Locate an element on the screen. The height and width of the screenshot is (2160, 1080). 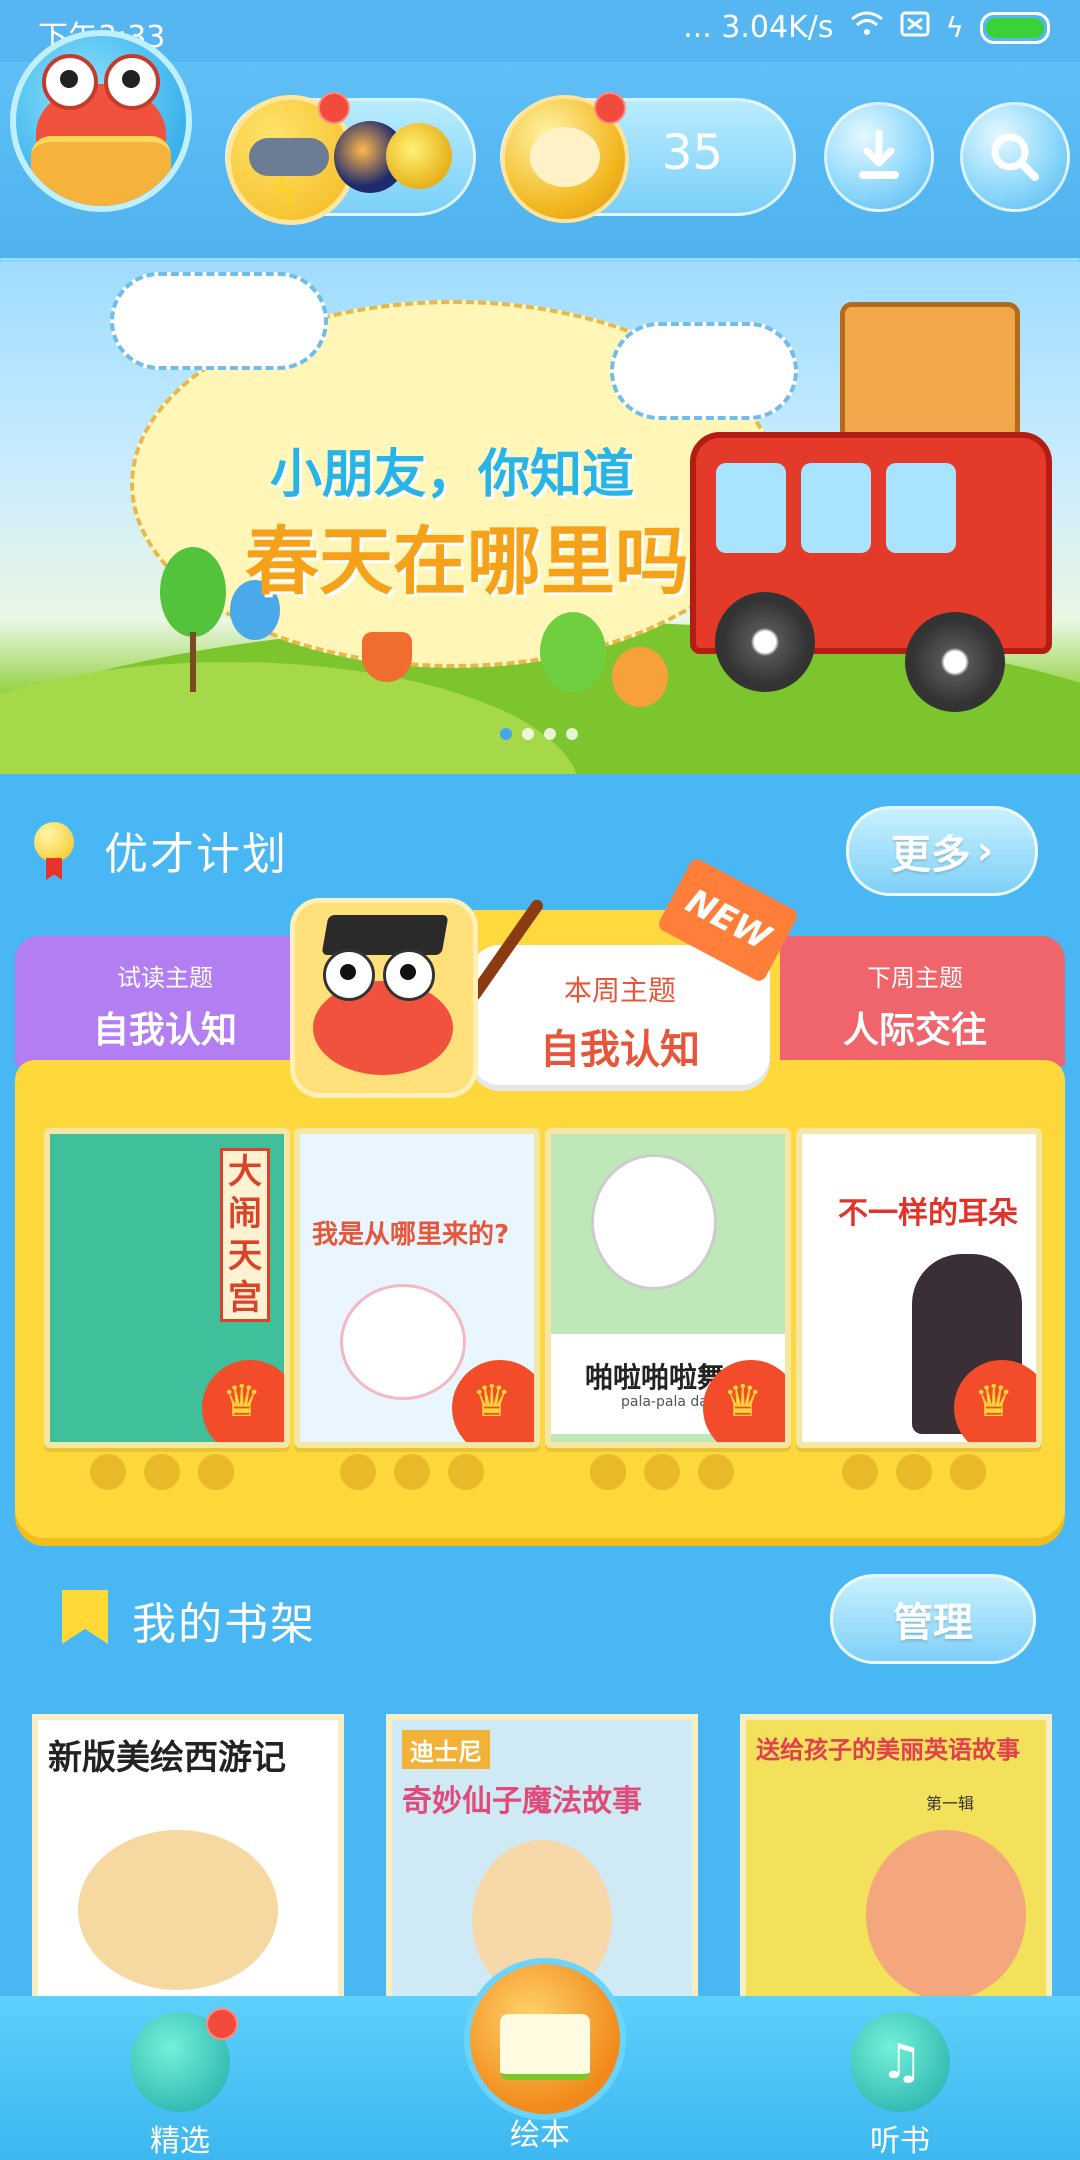
plan-book-2: 我是从哪里来的? is located at coordinates (417, 1288).